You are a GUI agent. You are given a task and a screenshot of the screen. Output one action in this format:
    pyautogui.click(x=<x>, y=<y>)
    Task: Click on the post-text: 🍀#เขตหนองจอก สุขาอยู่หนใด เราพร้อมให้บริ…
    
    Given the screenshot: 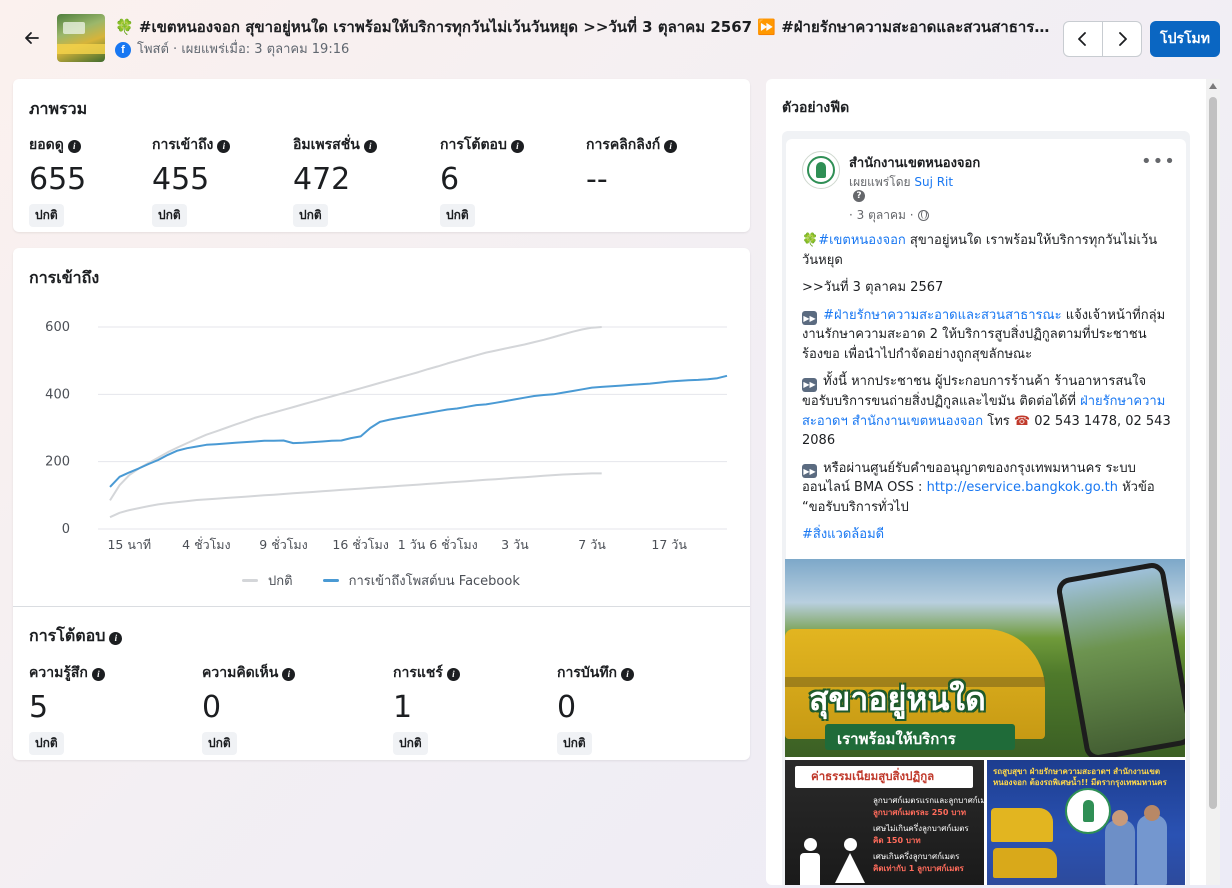 What is the action you would take?
    pyautogui.click(x=987, y=392)
    